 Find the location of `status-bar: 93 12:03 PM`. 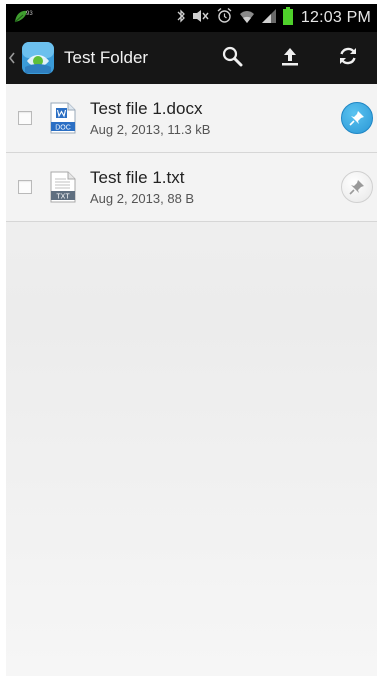

status-bar: 93 12:03 PM is located at coordinates (191, 18).